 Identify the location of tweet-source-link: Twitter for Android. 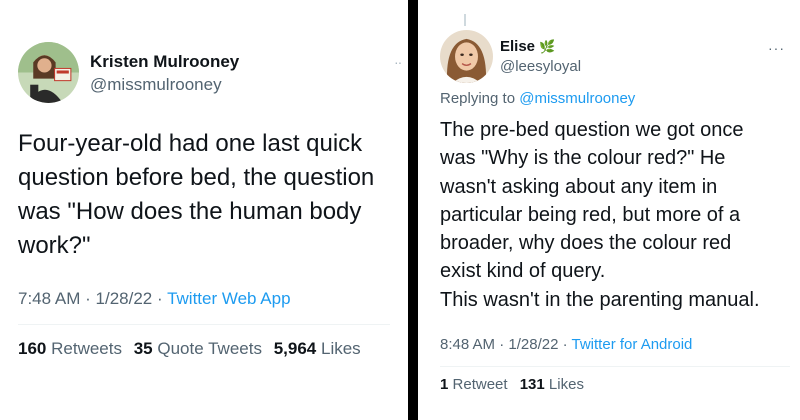
(632, 344).